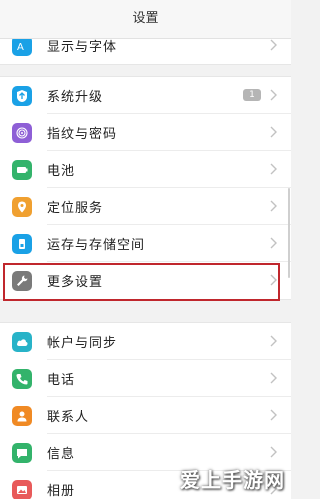 The image size is (320, 499). I want to click on phone-icon, so click(22, 379).